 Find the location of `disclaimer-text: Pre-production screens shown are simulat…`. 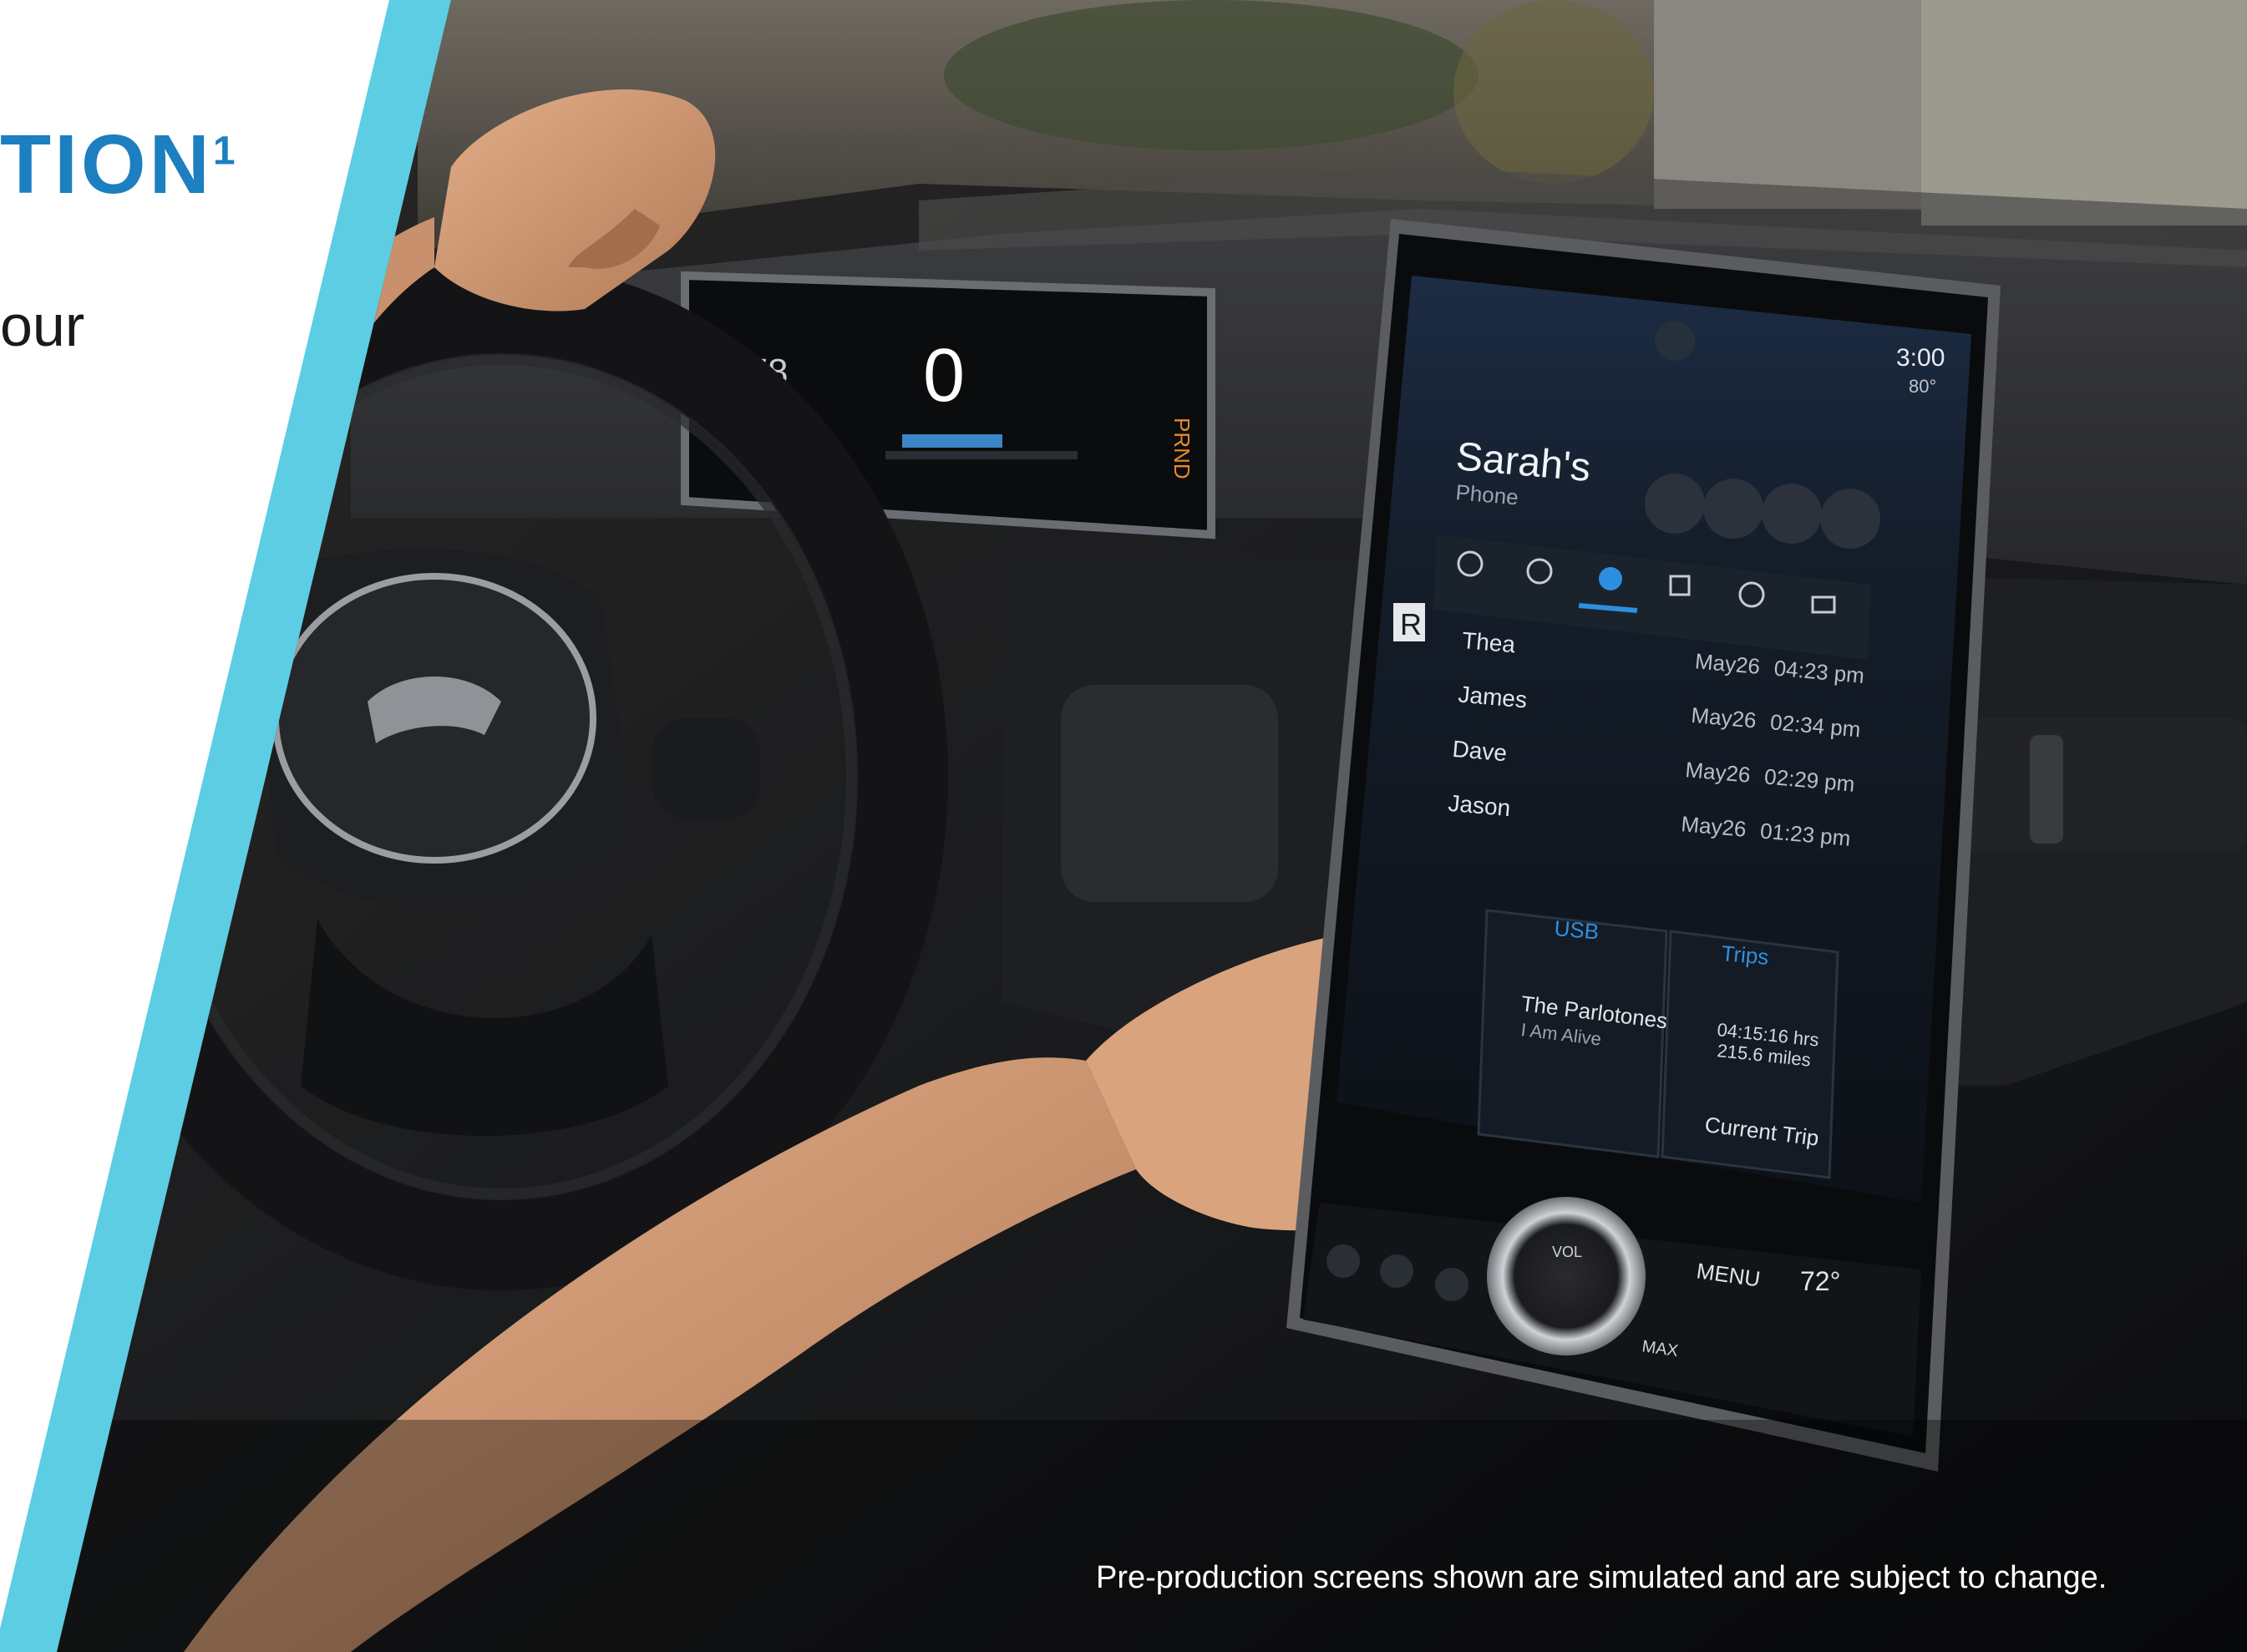

disclaimer-text: Pre-production screens shown are simulat… is located at coordinates (1602, 1577).